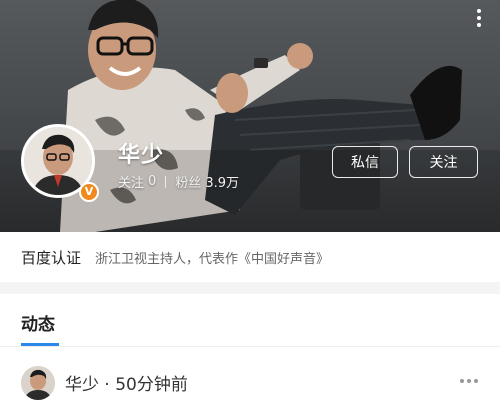  Describe the element at coordinates (250, 288) in the screenshot. I see `section-divider` at that location.